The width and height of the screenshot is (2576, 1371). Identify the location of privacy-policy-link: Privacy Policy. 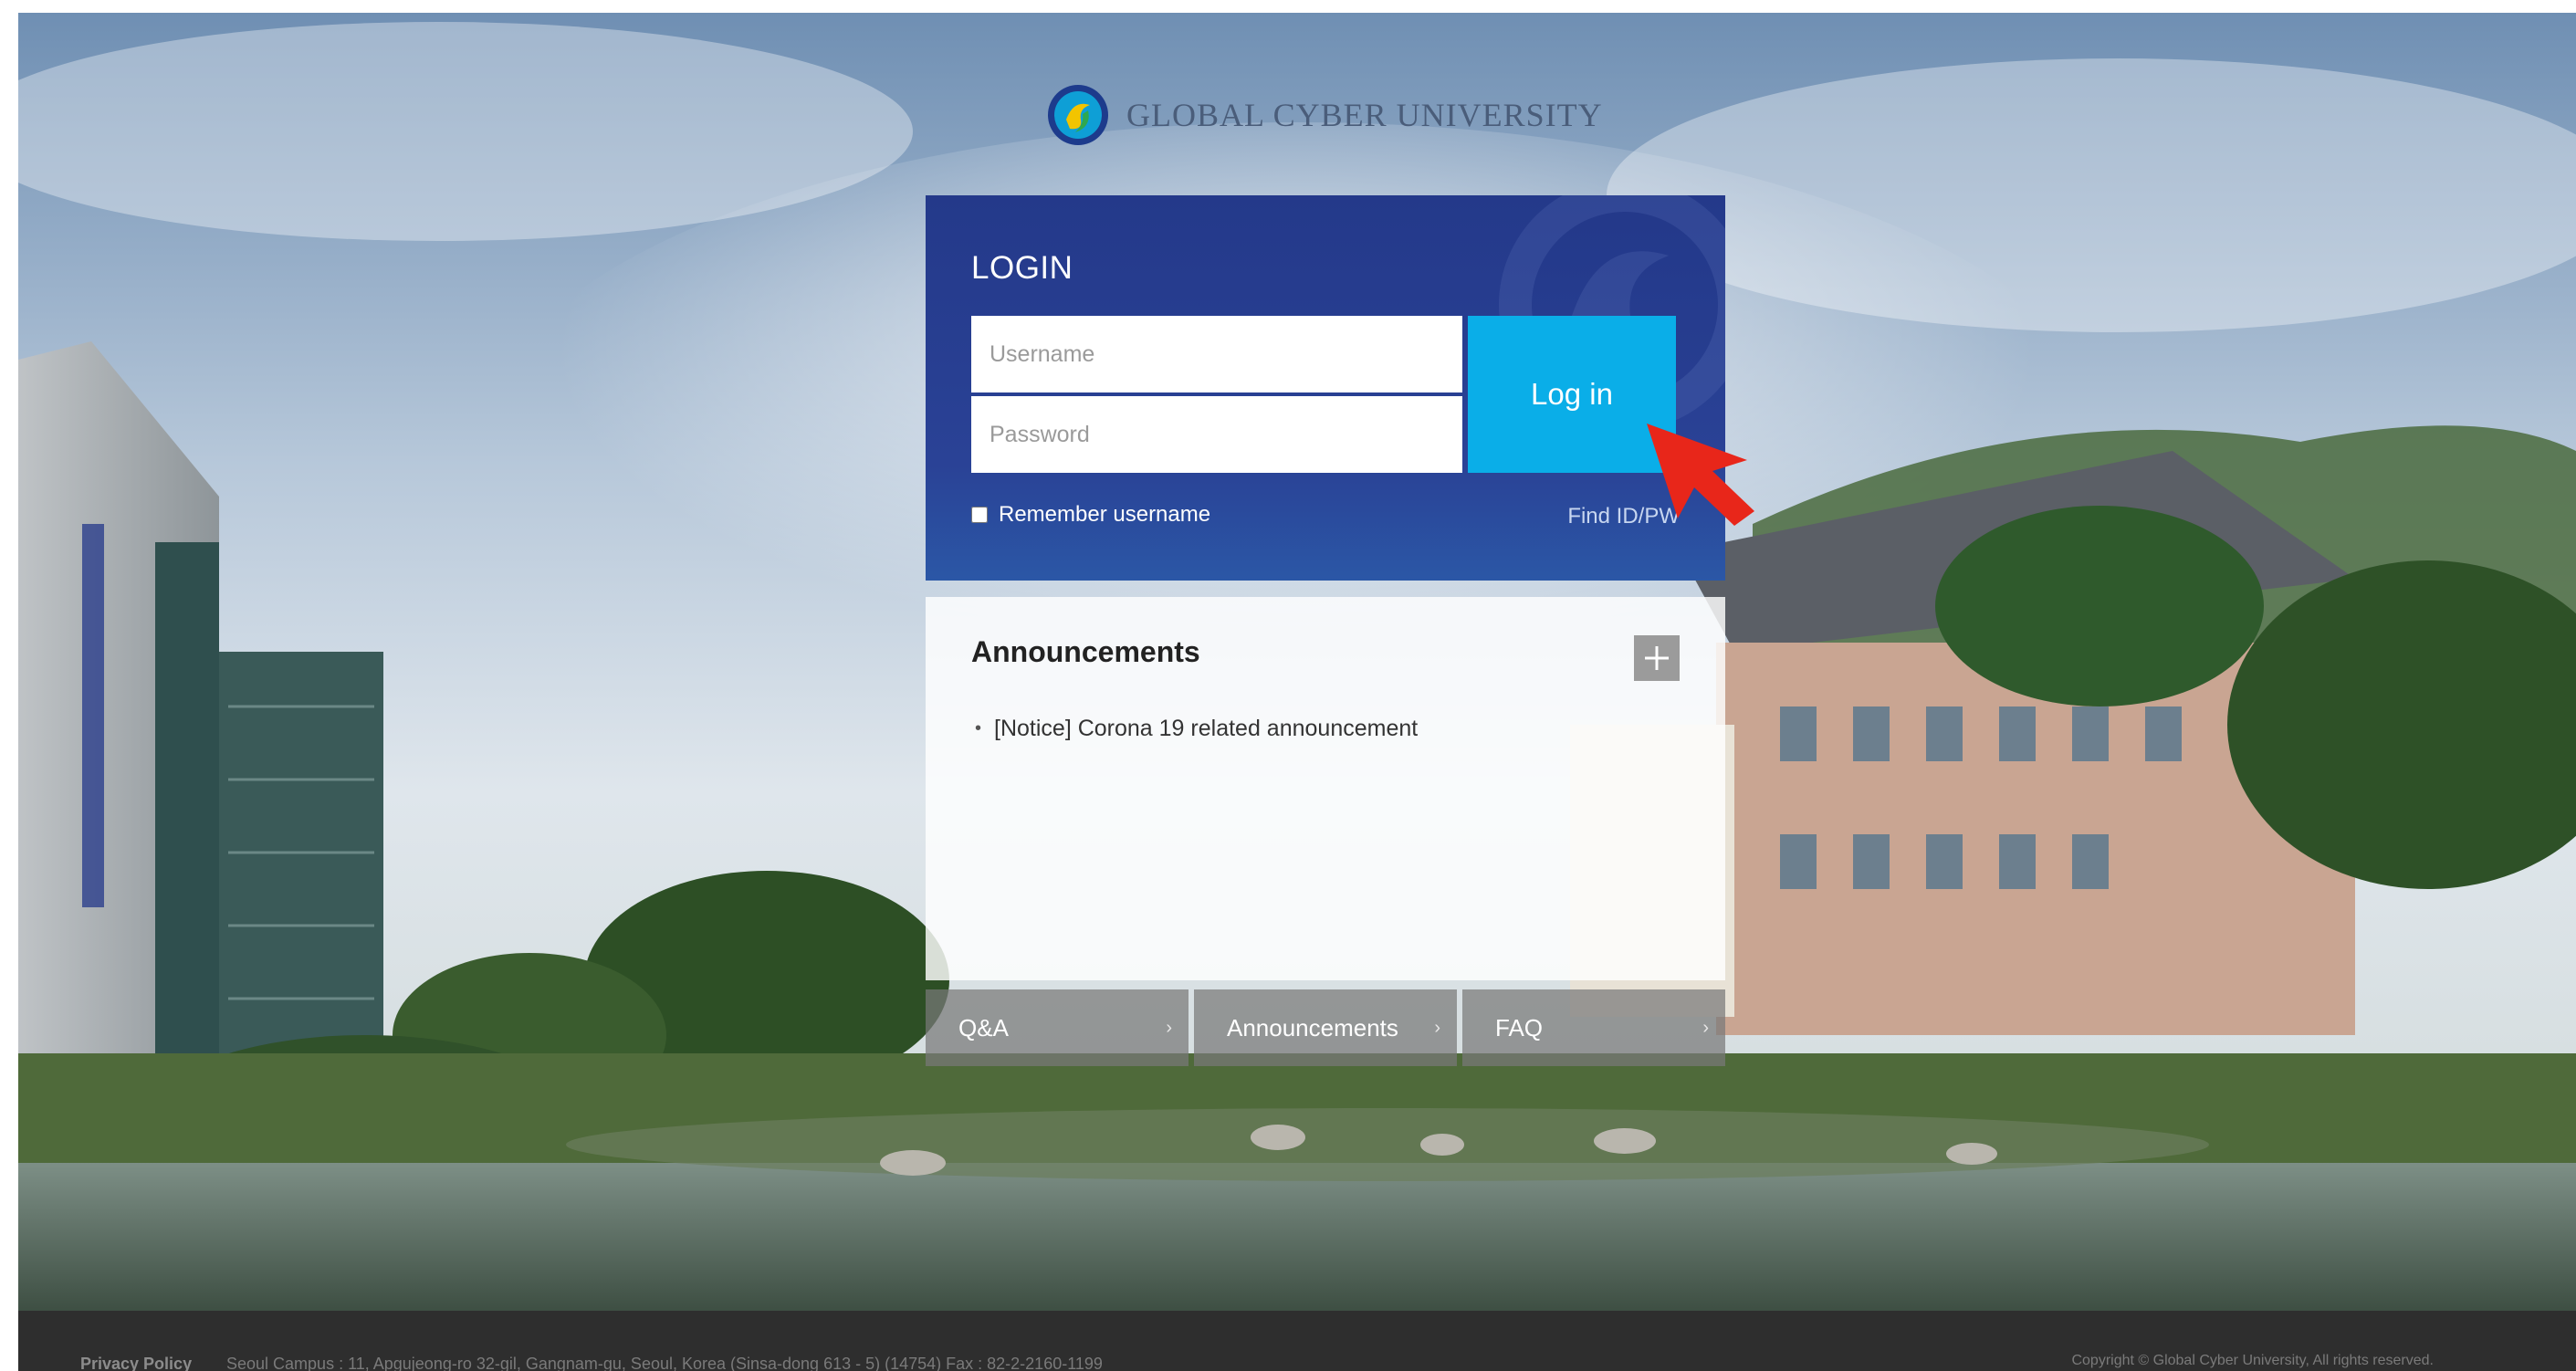
(136, 1363).